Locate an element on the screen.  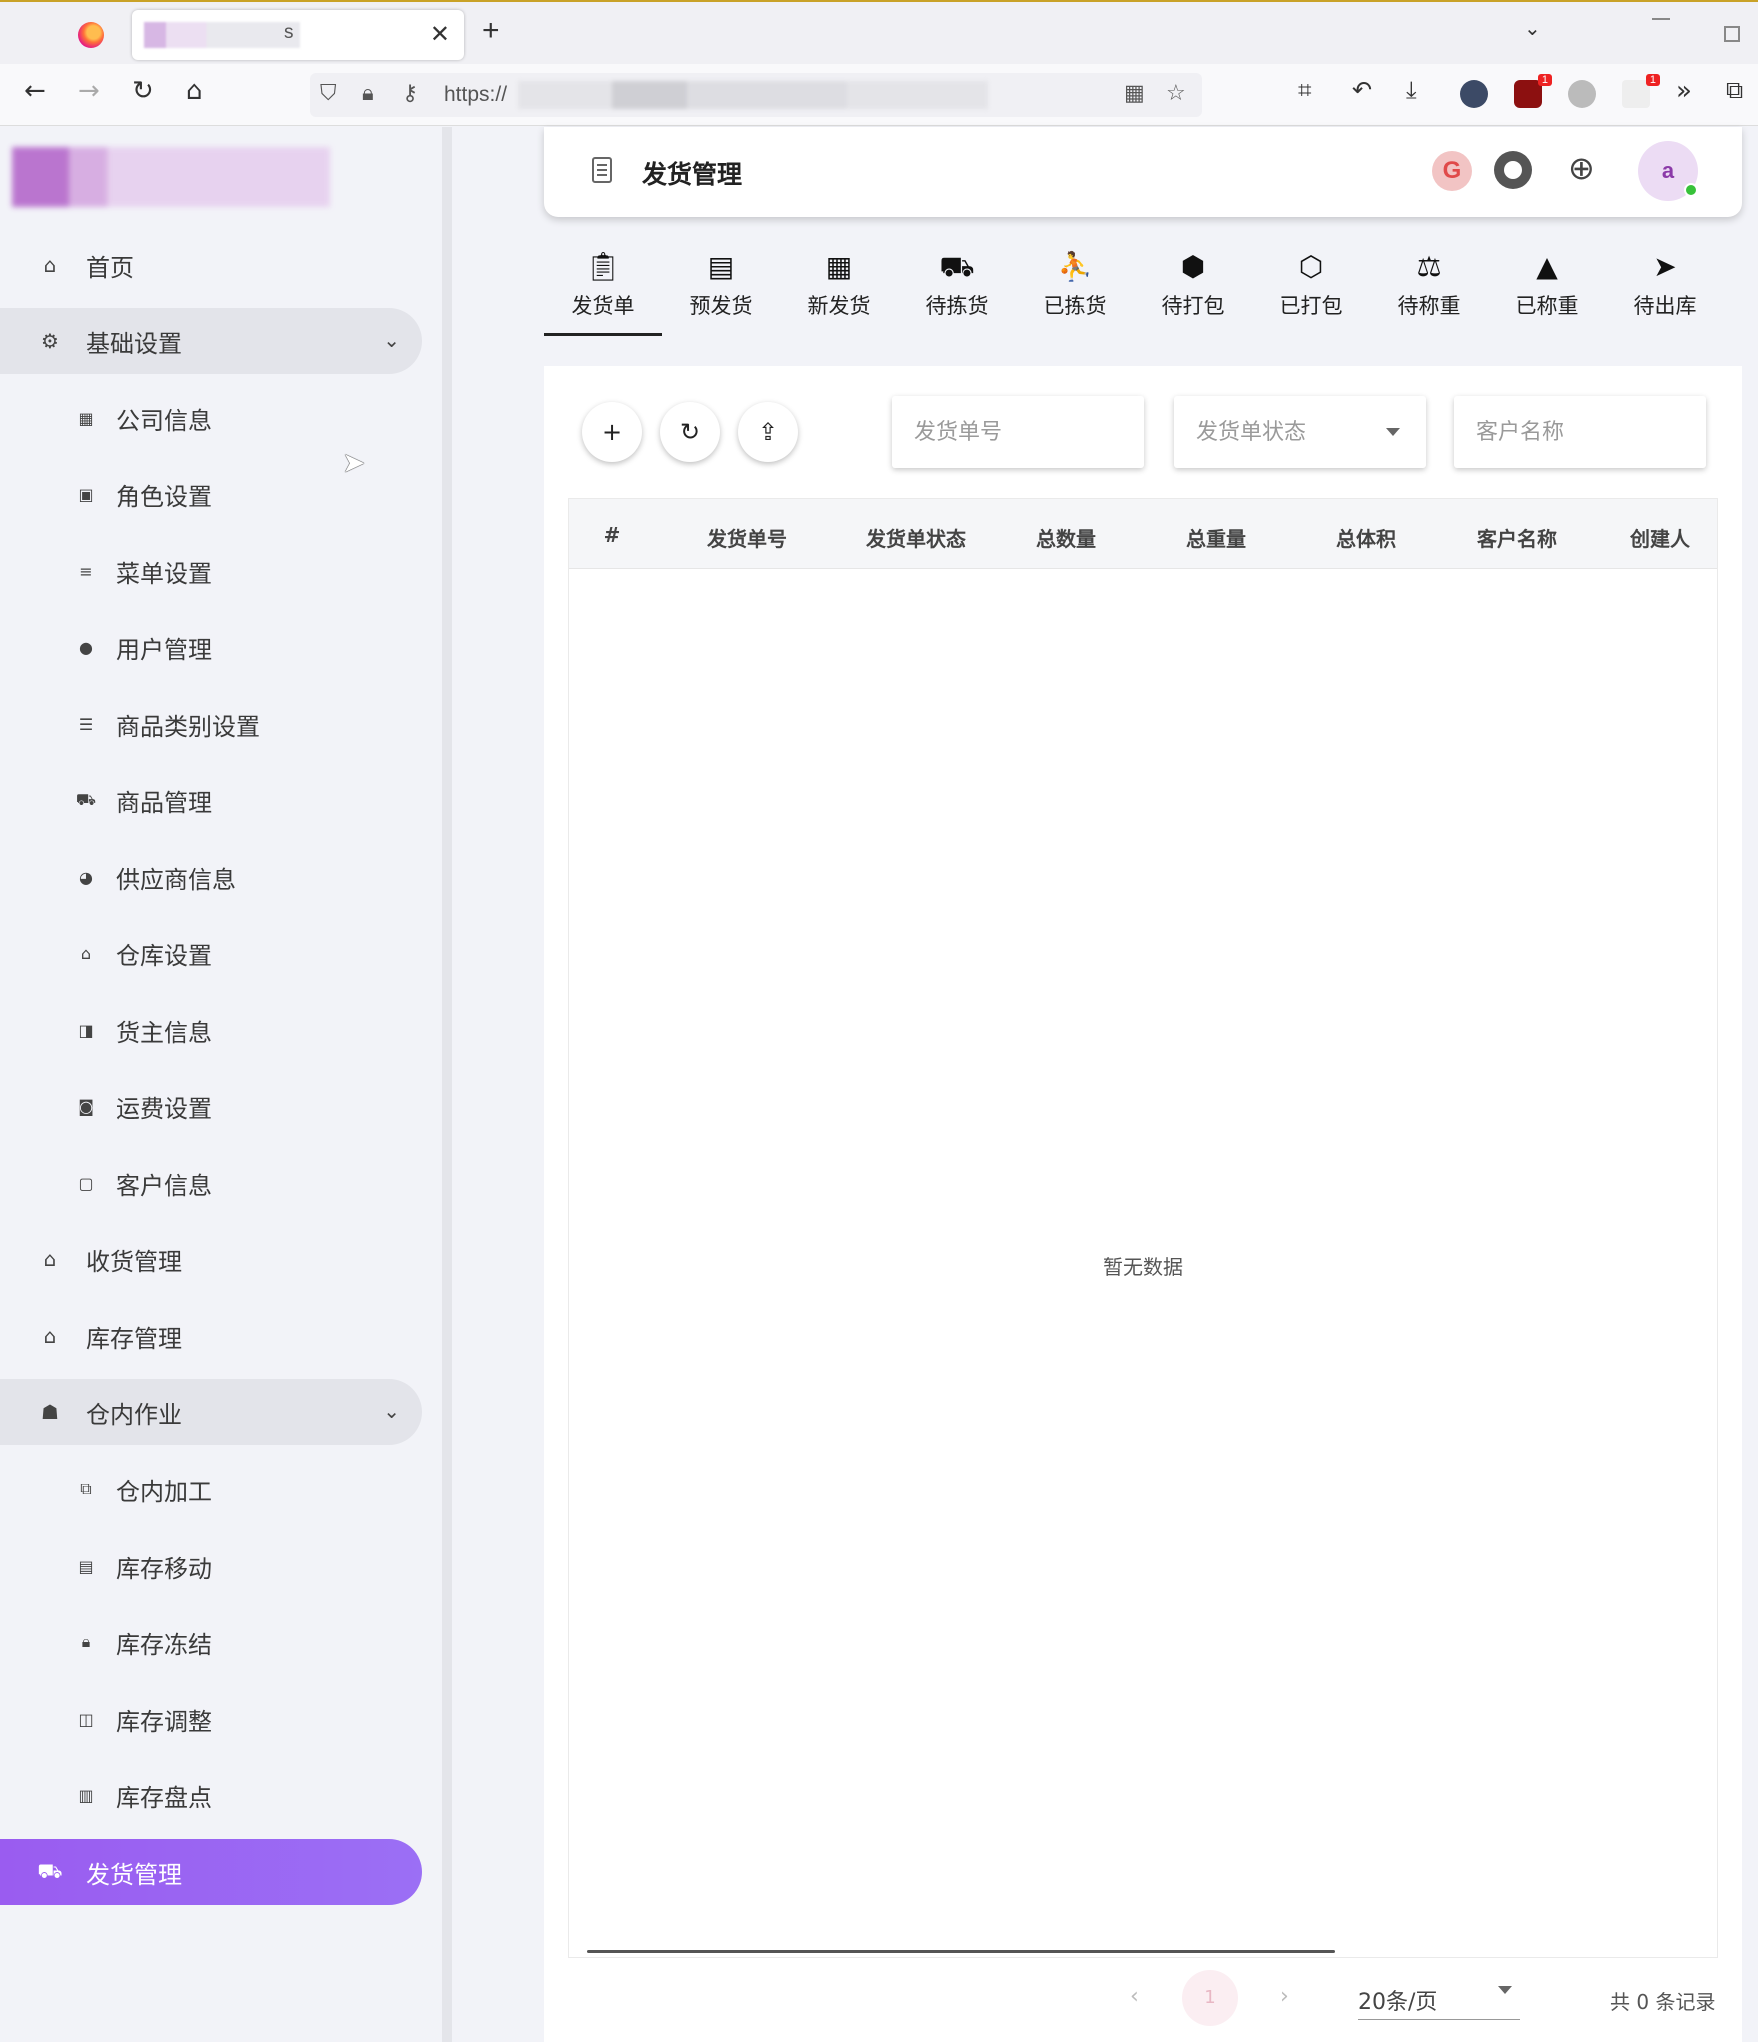
sidebar-item-label: 库存冻结 is located at coordinates (164, 1644).